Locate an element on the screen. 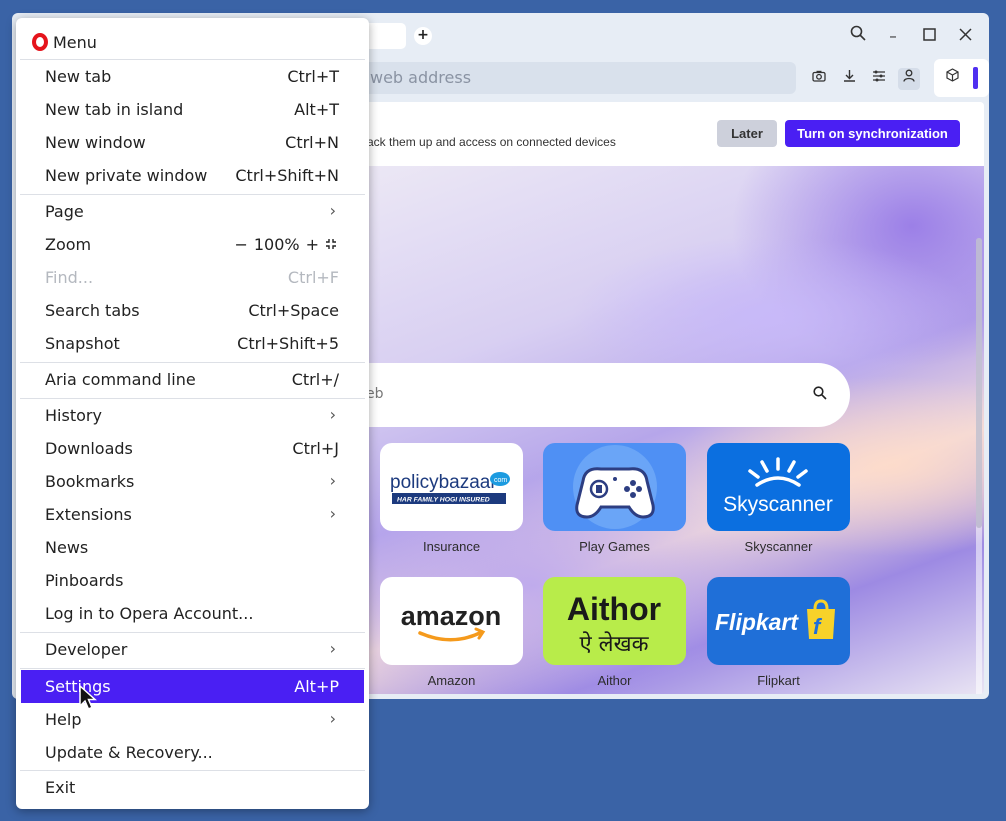 Image resolution: width=1006 pixels, height=821 pixels. menu-item-shortcut: Alt+T is located at coordinates (316, 109).